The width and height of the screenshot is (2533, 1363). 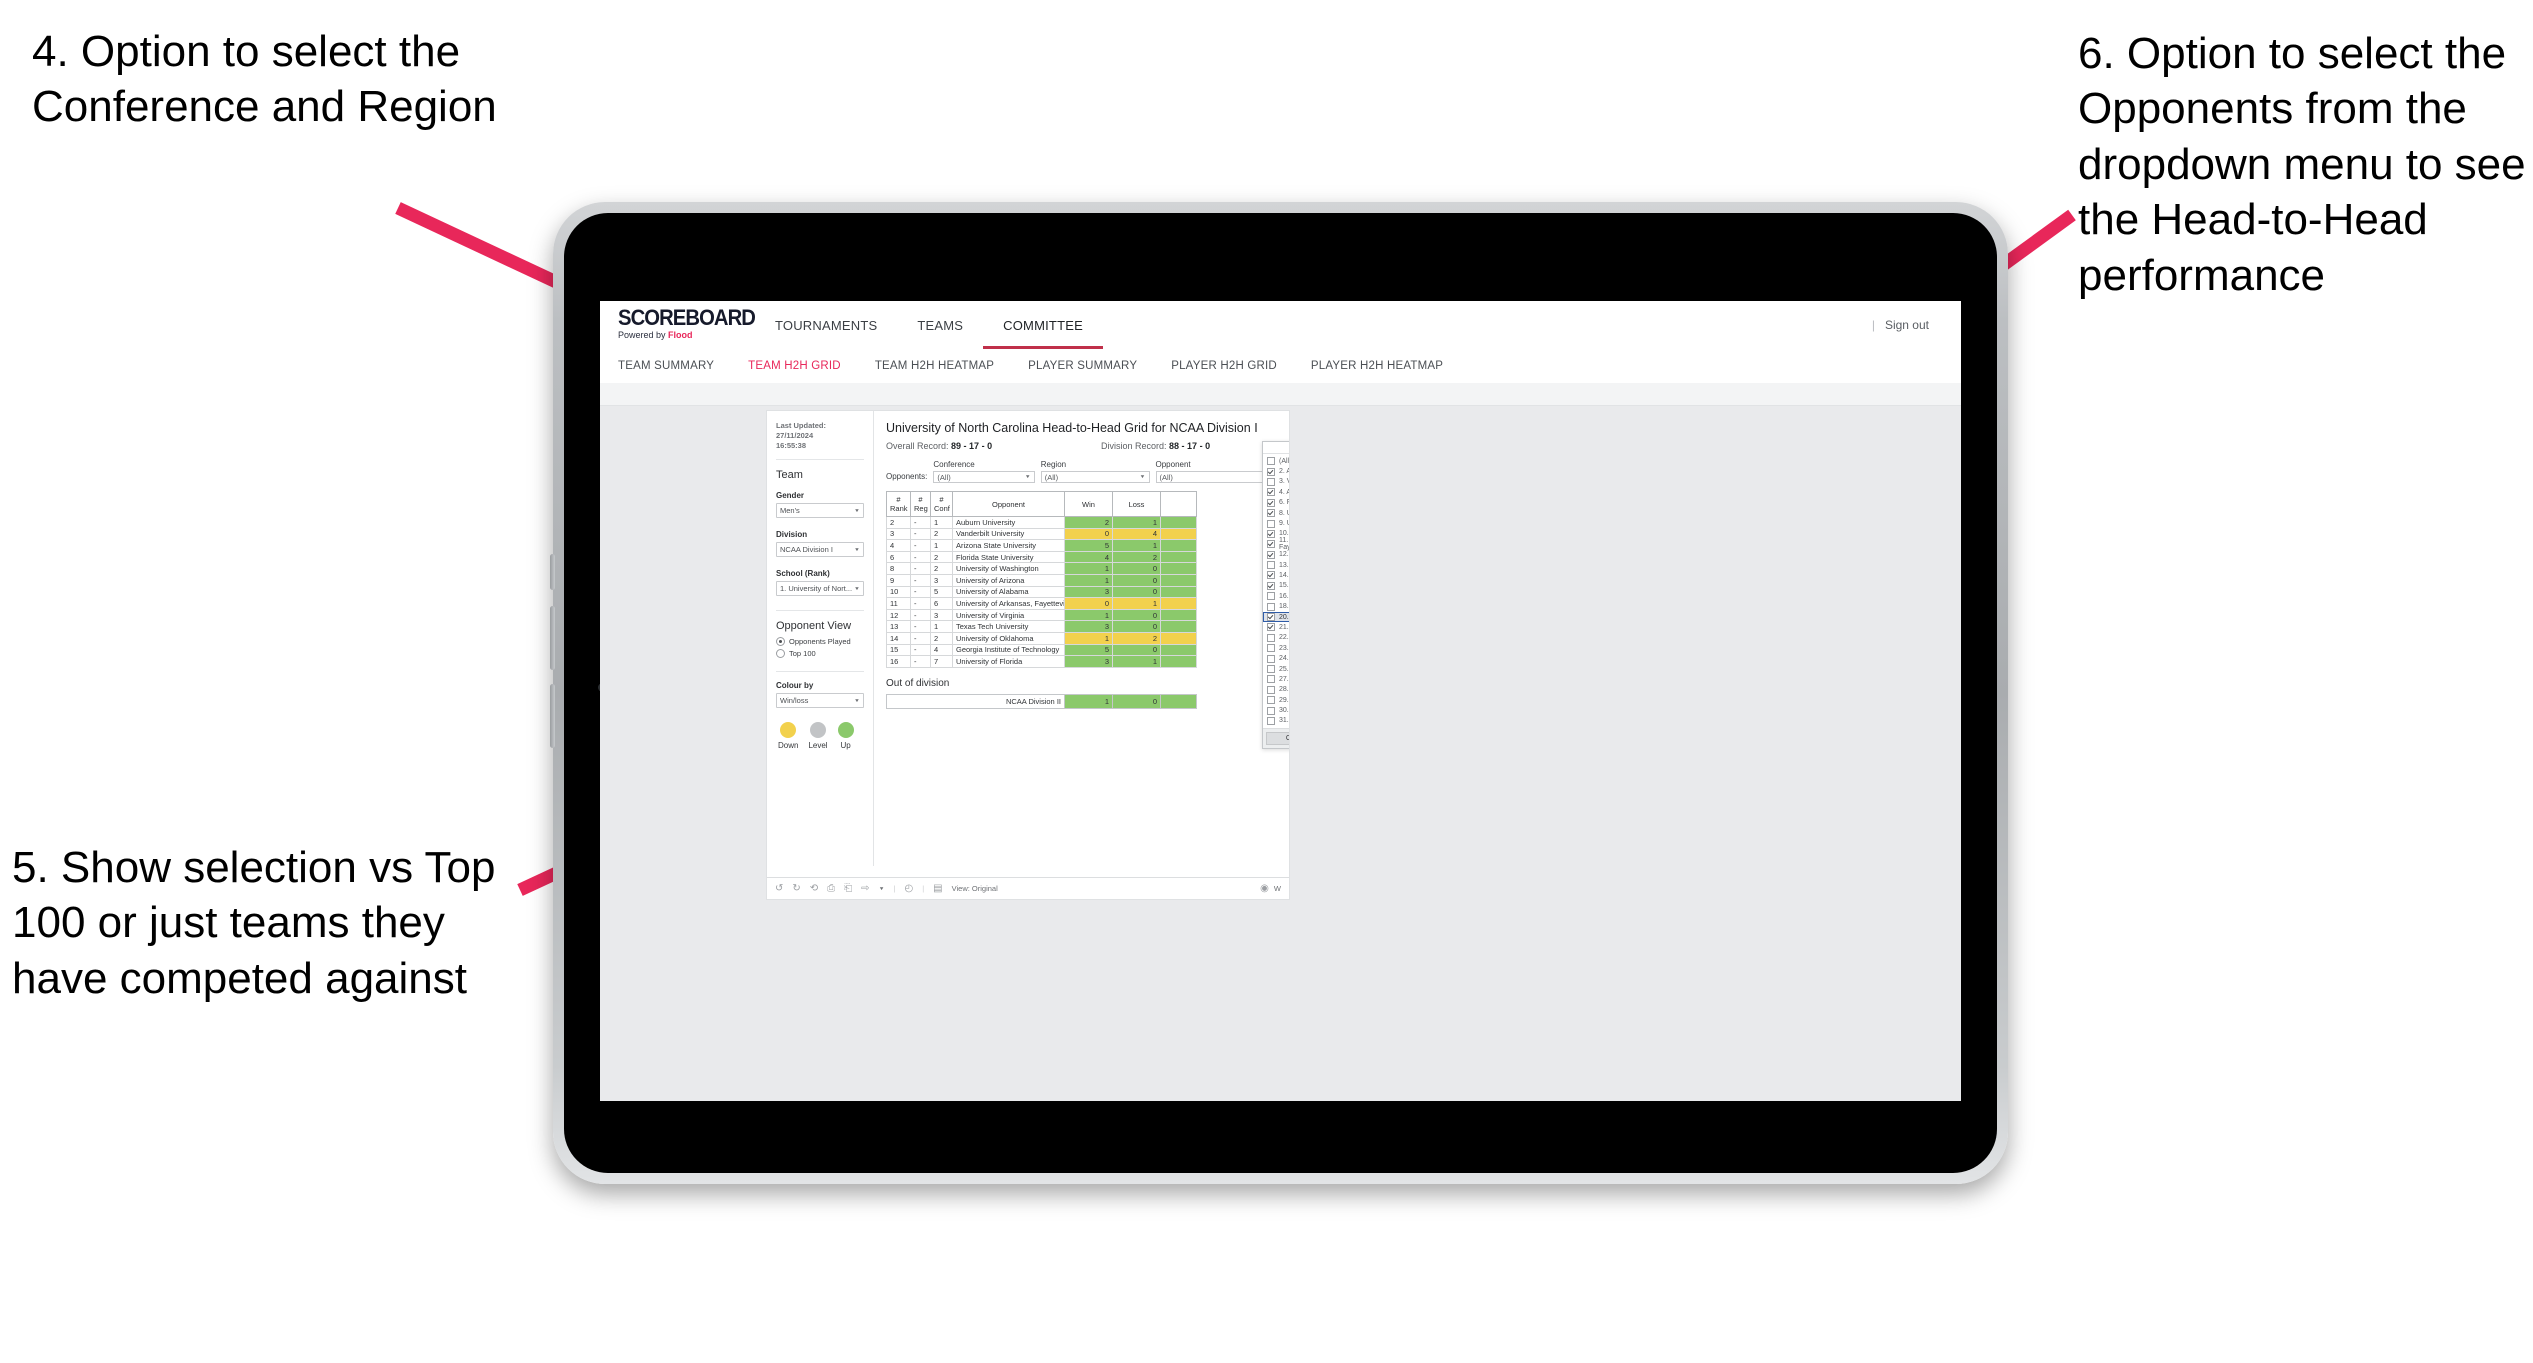 What do you see at coordinates (803, 366) in the screenshot?
I see `subnav-team-h2h-grid: TEAM H2H GRID` at bounding box center [803, 366].